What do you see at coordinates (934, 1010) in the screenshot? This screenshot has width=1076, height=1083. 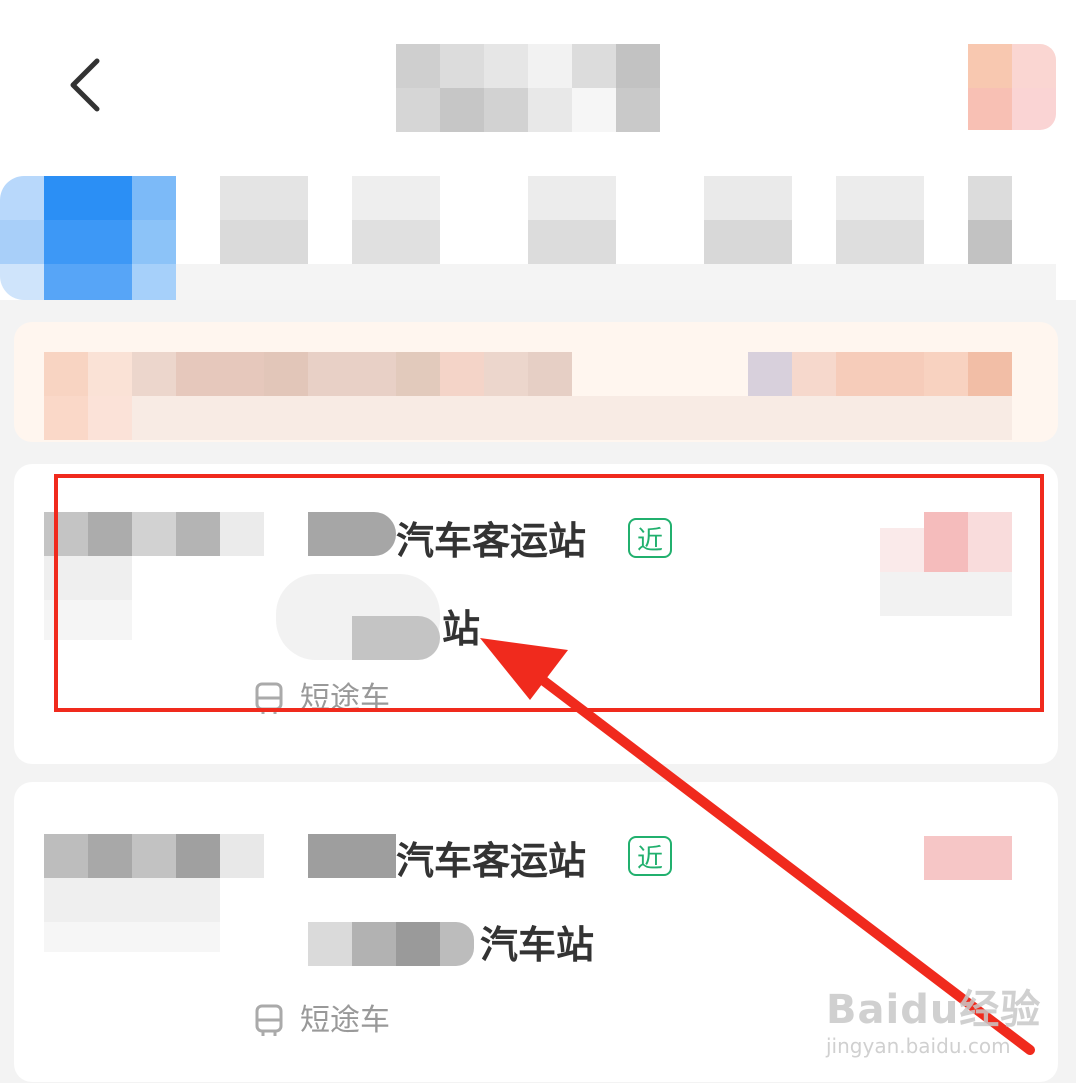 I see `watermark-logo: Baidu经验` at bounding box center [934, 1010].